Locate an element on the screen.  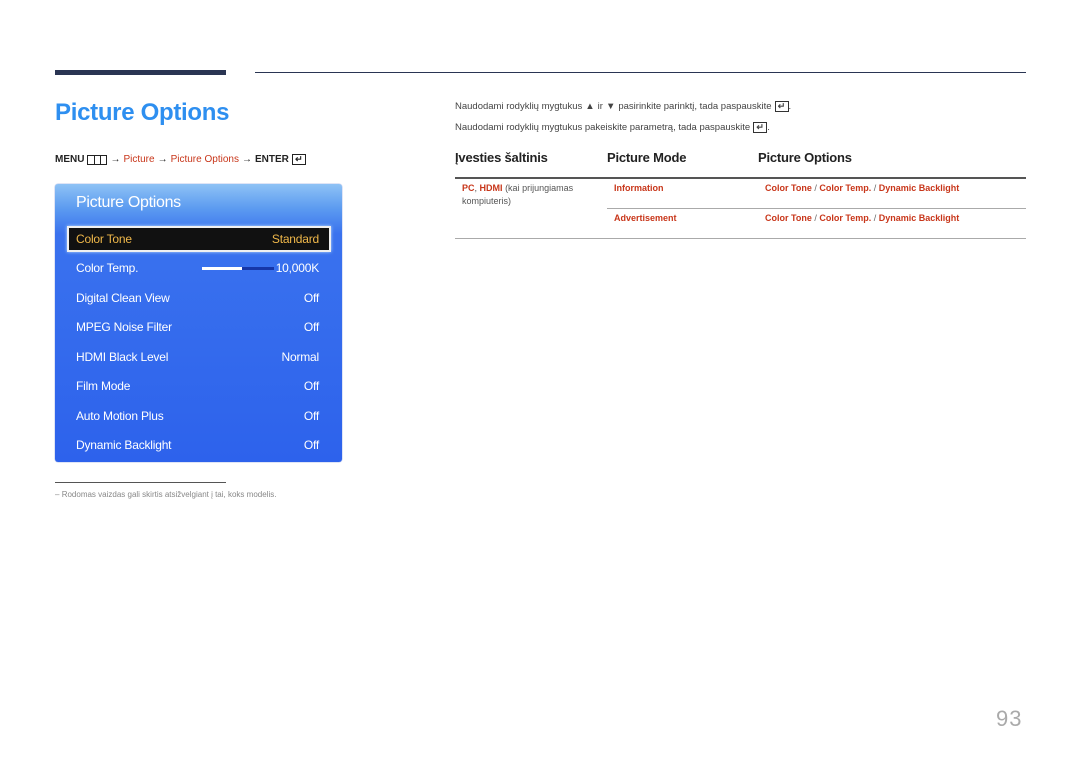
osd-item-film-mode: Film Mode Off is located at coordinates (199, 386).